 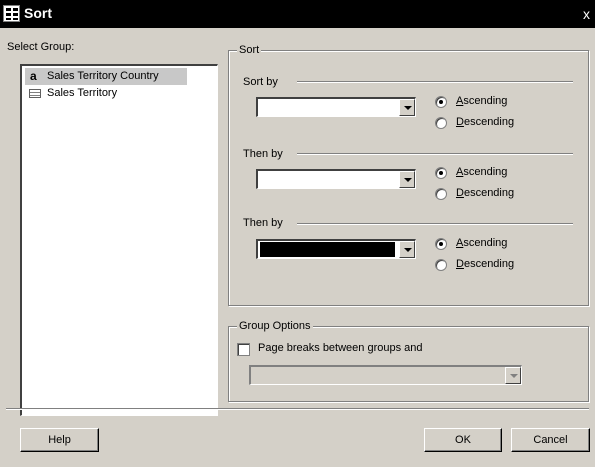 I want to click on then-by-2-ascending-radio, so click(x=441, y=244).